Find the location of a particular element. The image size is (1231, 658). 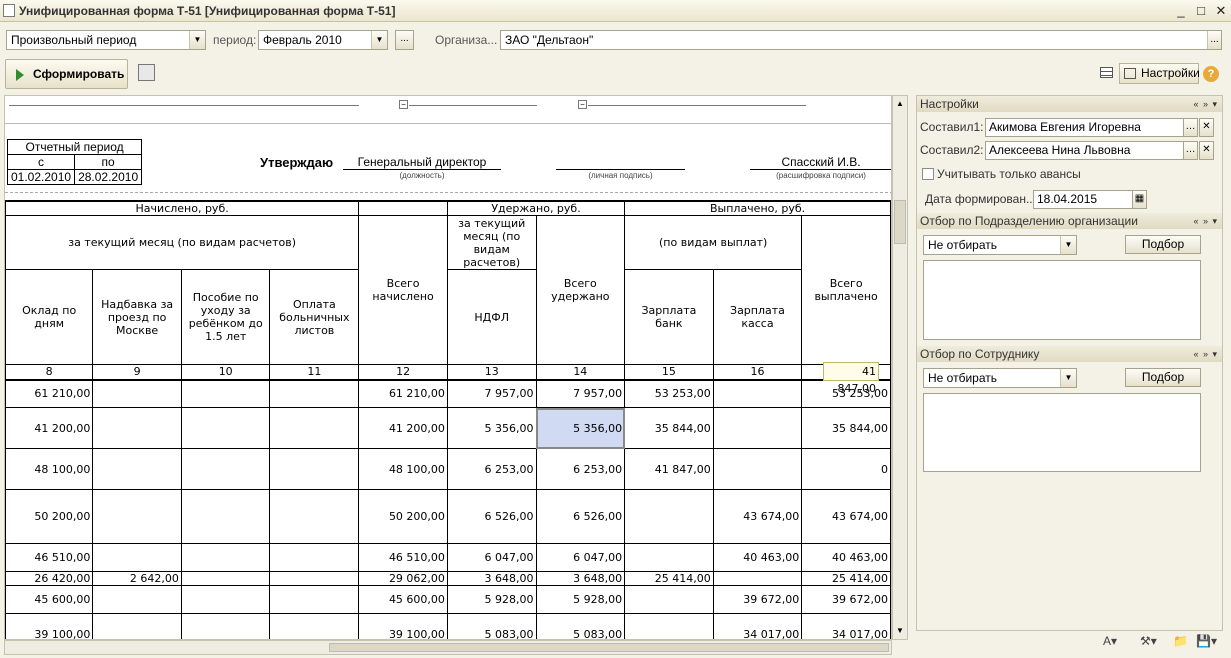

help-icon: ? is located at coordinates (1211, 74).